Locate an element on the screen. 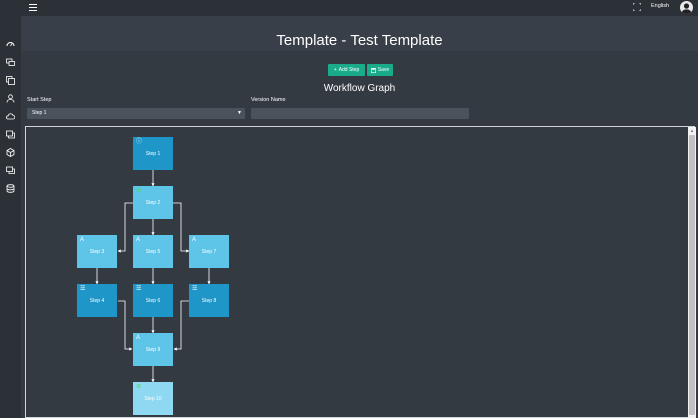  workflow-node-label: Step 3 is located at coordinates (97, 251).